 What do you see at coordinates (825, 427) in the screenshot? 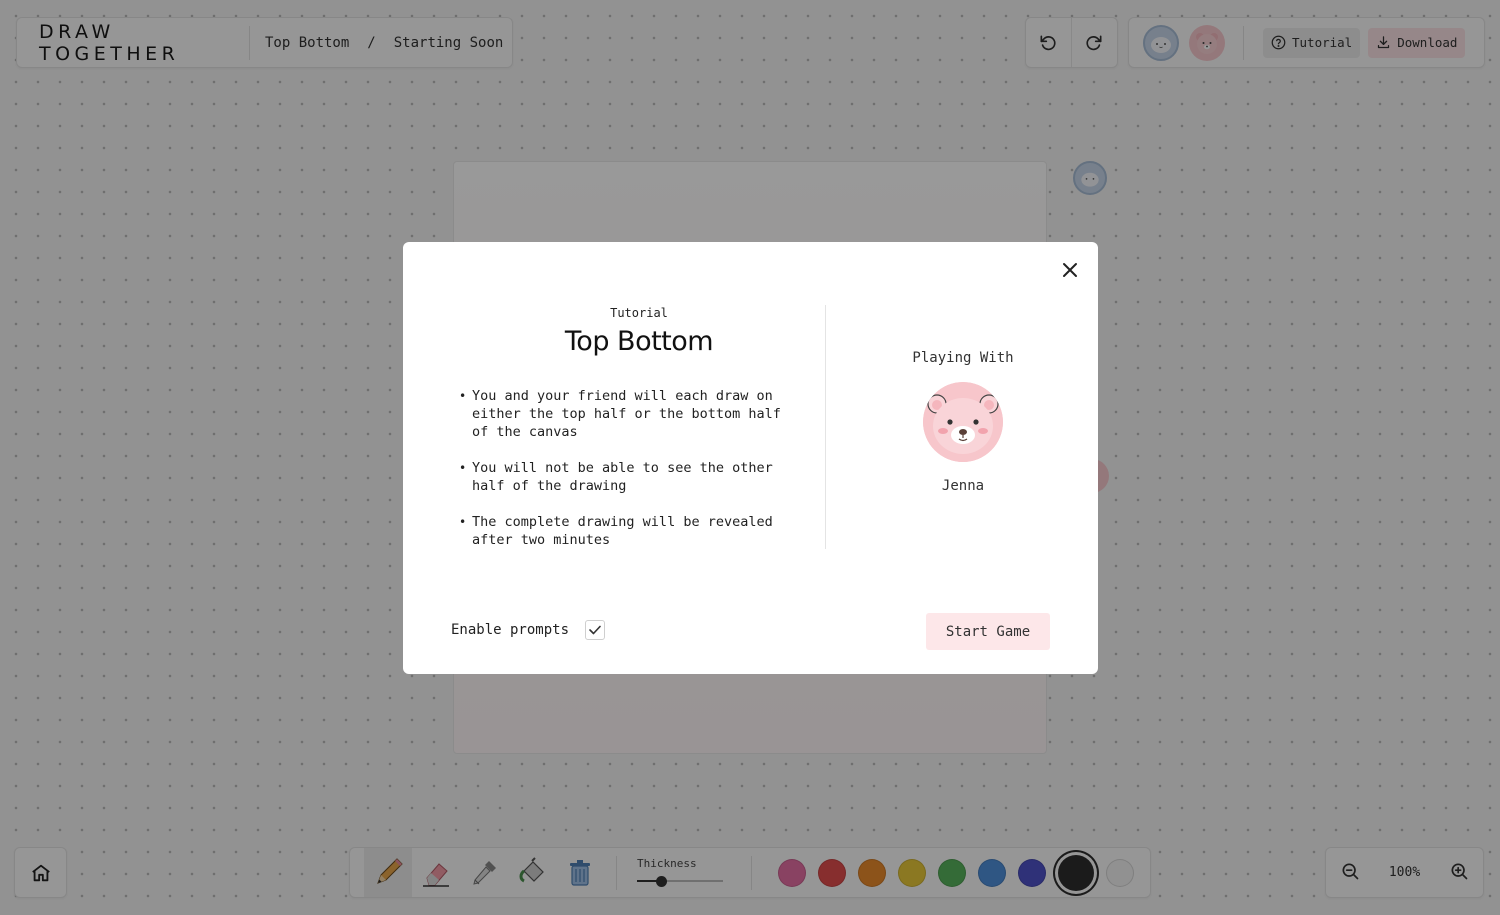
I see `modal-divider` at bounding box center [825, 427].